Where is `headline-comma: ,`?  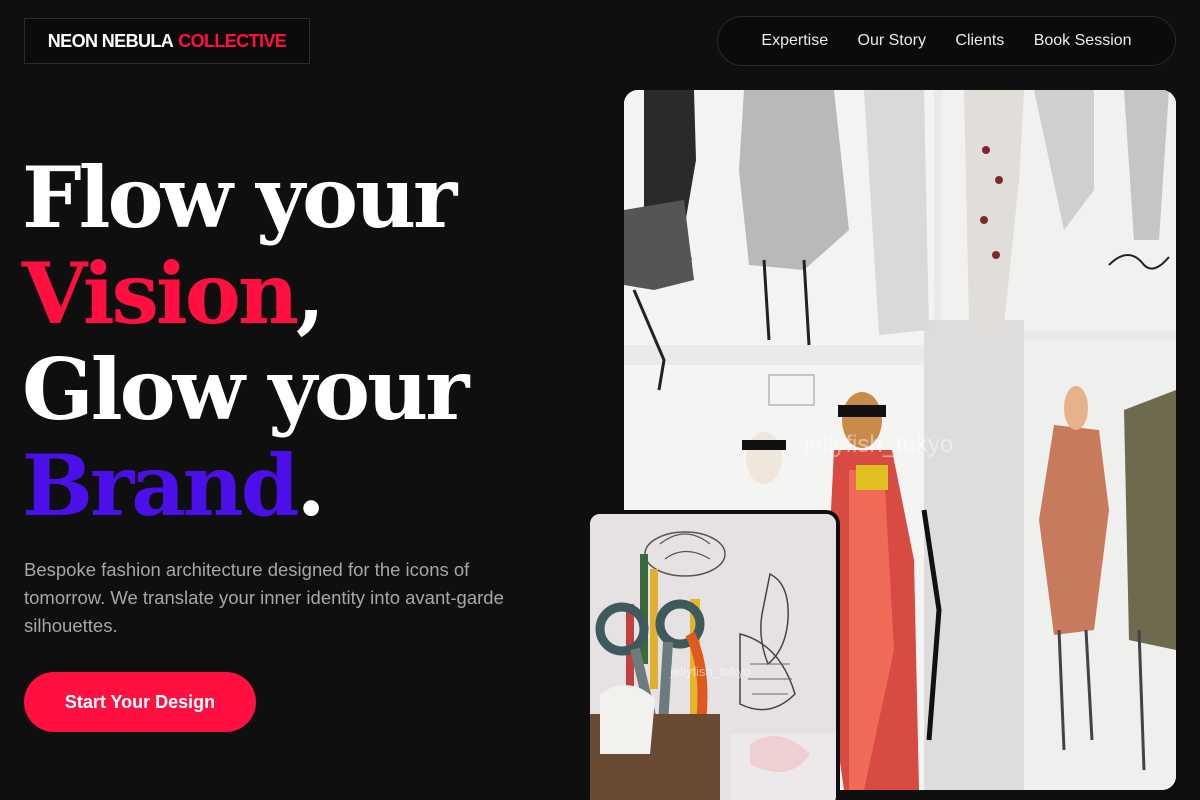 headline-comma: , is located at coordinates (310, 293).